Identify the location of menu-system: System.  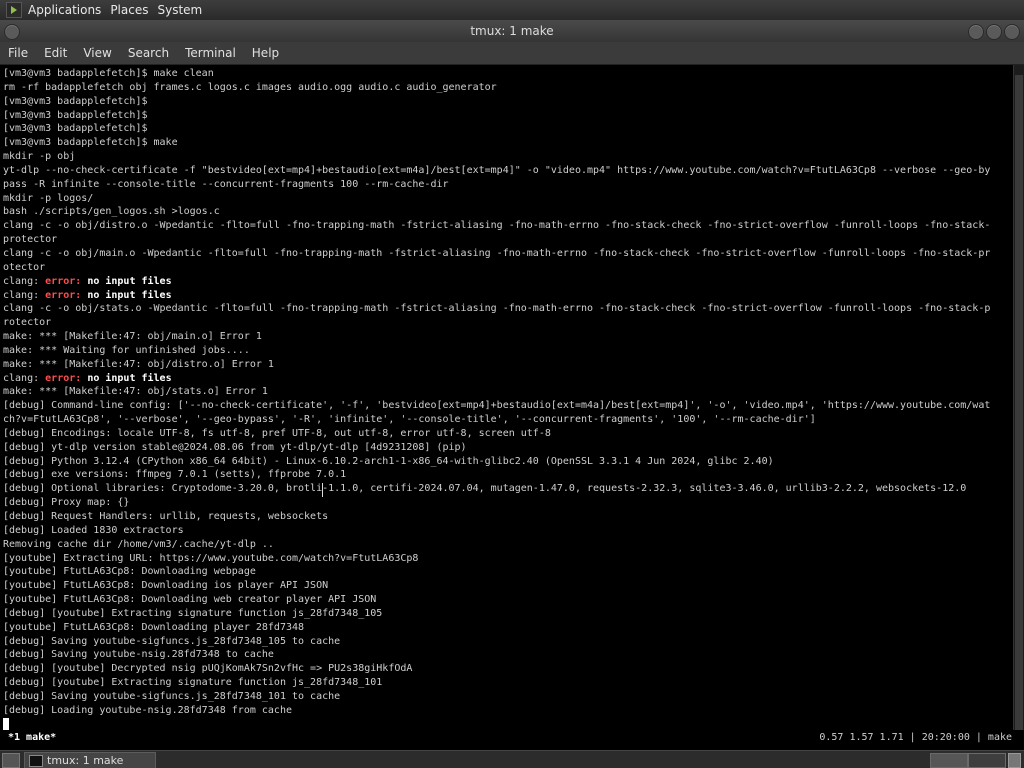
(182, 10).